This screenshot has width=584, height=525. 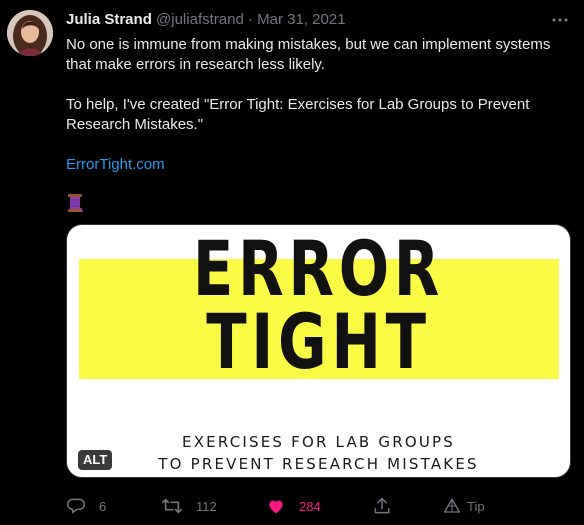 I want to click on tip-icon, so click(x=452, y=506).